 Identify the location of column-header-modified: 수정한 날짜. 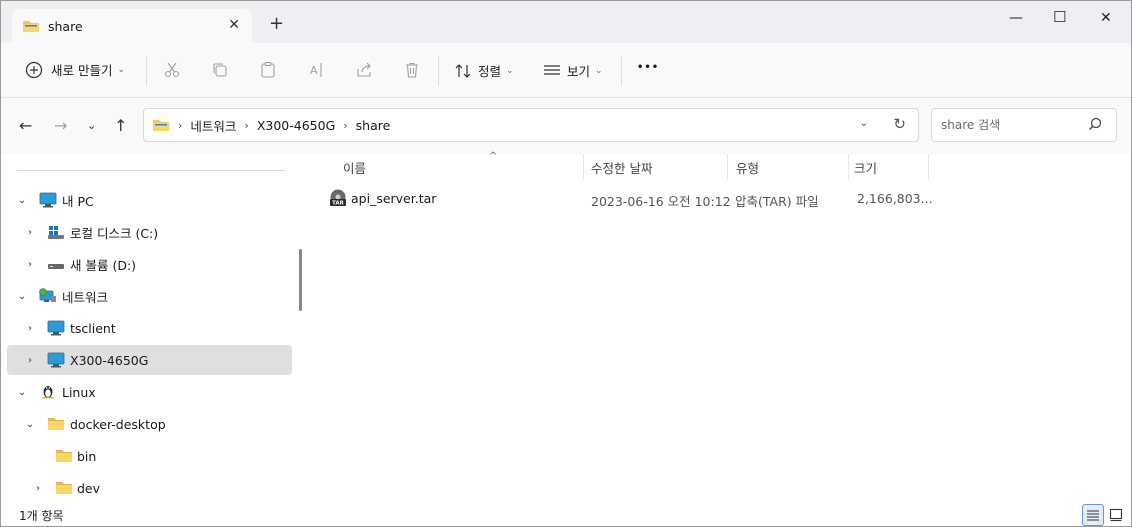
(659, 167).